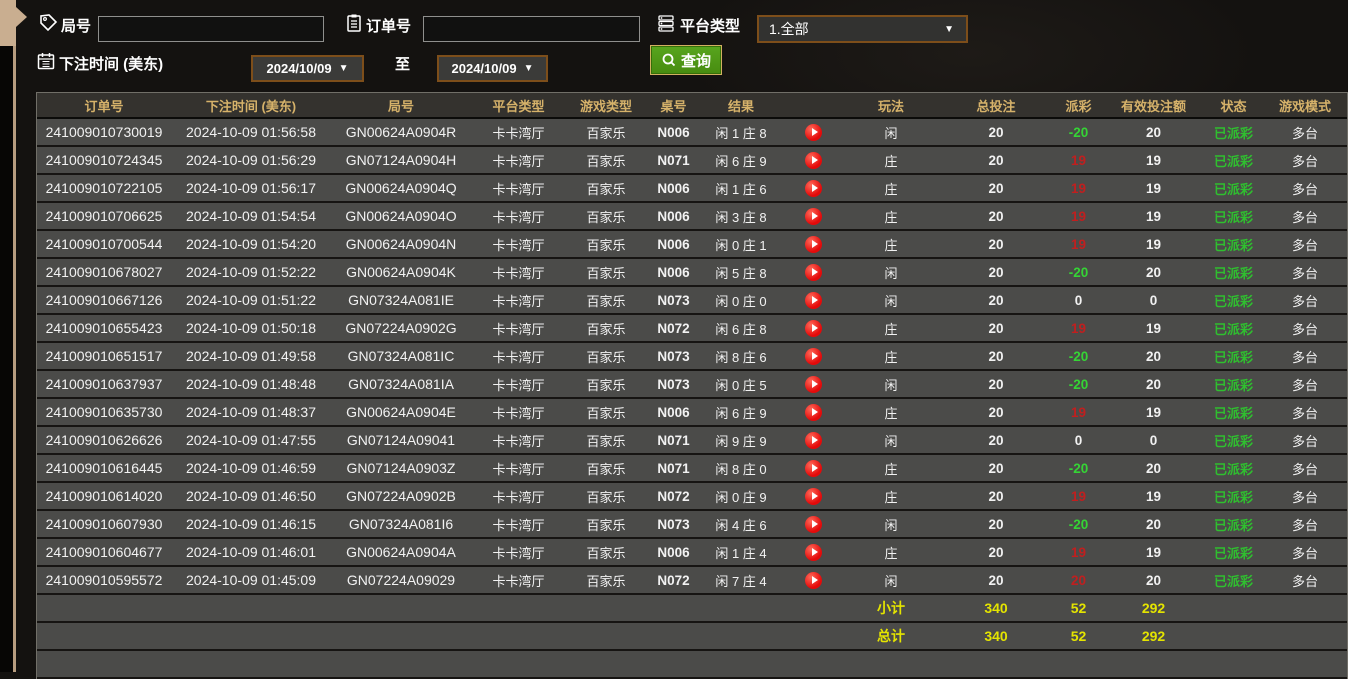 The width and height of the screenshot is (1348, 679). Describe the element at coordinates (104, 328) in the screenshot. I see `cell-order-number: 241009010655423` at that location.